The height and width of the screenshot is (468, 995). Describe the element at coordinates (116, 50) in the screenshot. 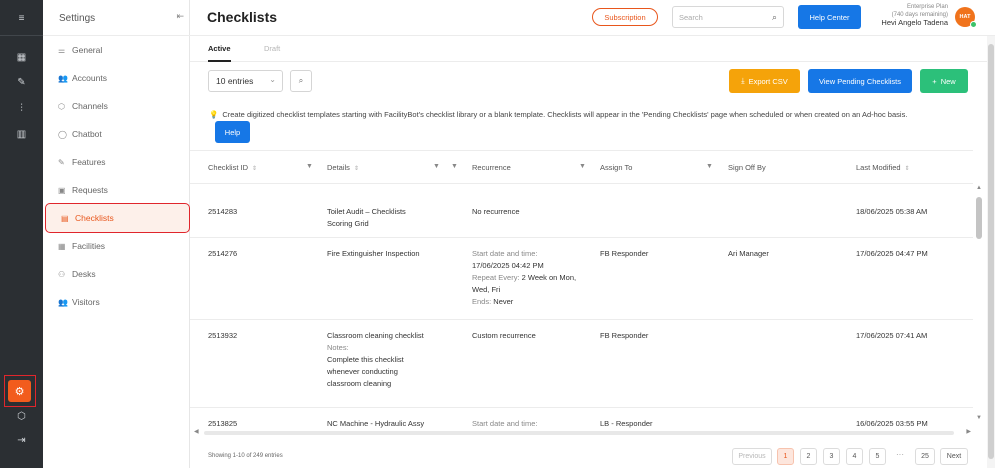

I see `sidebar-item-general: ⚌ General` at that location.